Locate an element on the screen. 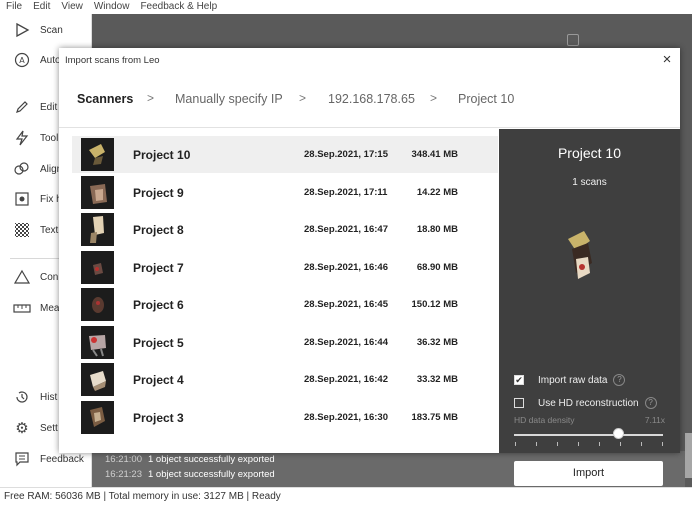 The image size is (692, 506). crumb-manual-ip: Manually specify IP is located at coordinates (229, 99).